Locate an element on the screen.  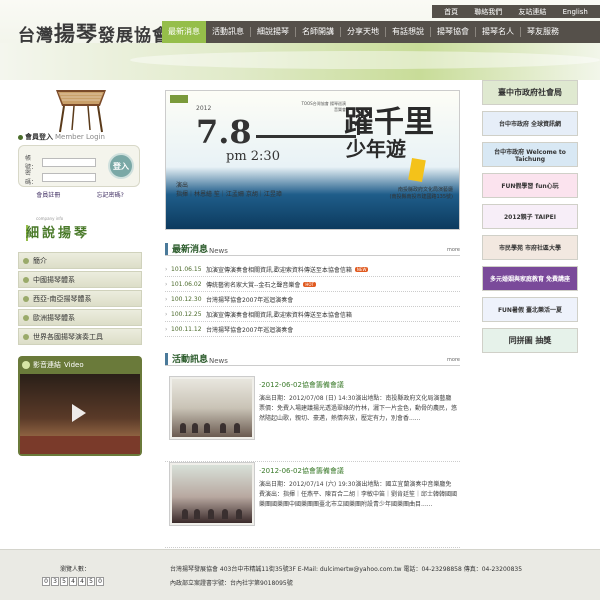
news-item: › 100.12.25 加演宣傳演奏會相關資訊,歡迎索資料傳送至本協會信箱 is located at coordinates (312, 314).